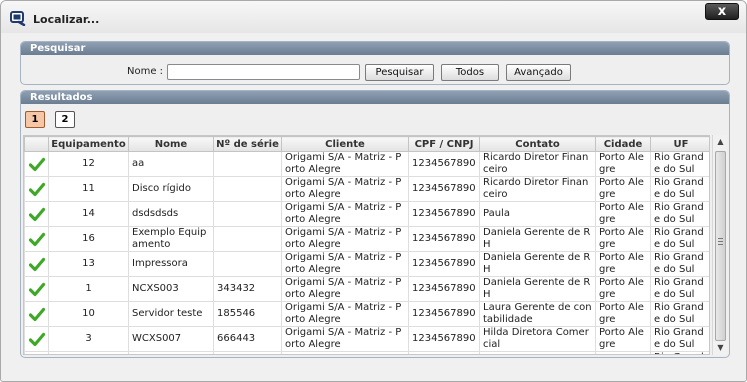  I want to click on cell-equipamento: 3, so click(88, 339).